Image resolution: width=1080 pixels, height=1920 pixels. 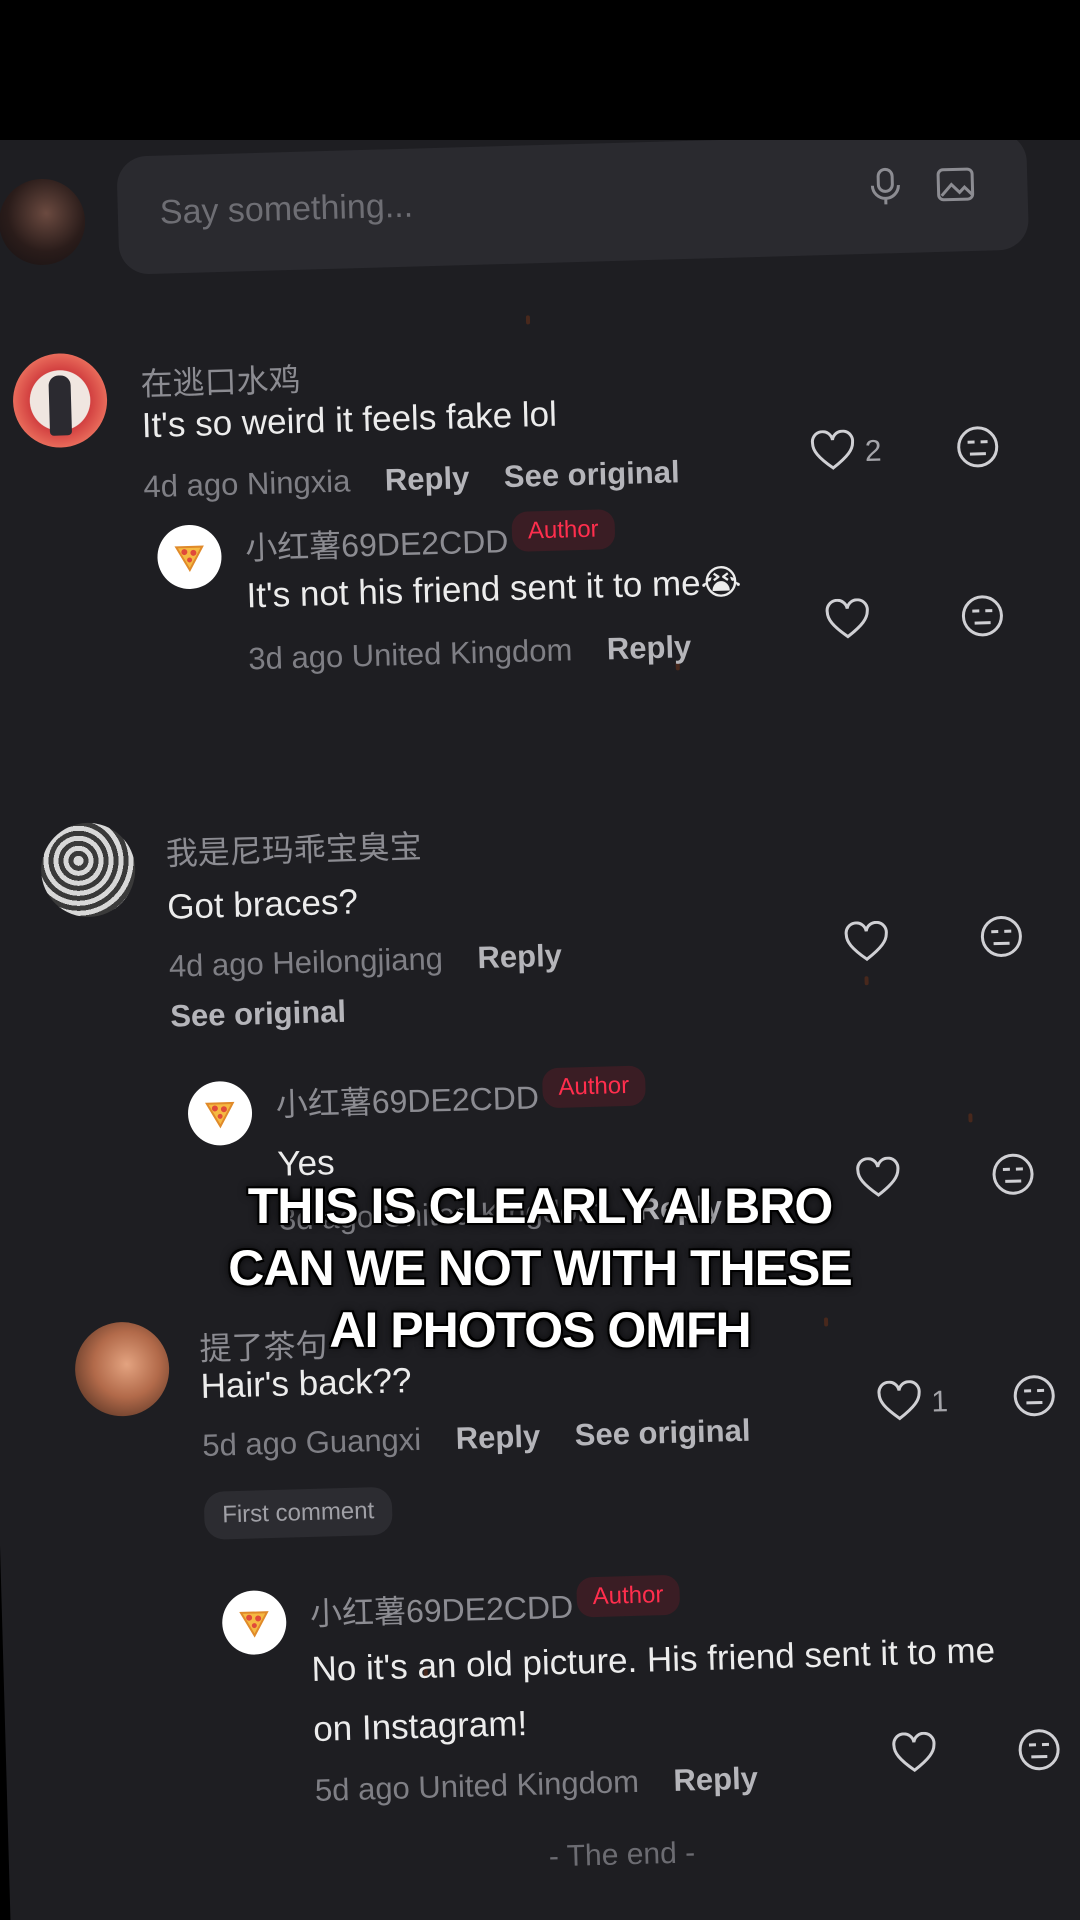 I want to click on image-icon, so click(x=955, y=184).